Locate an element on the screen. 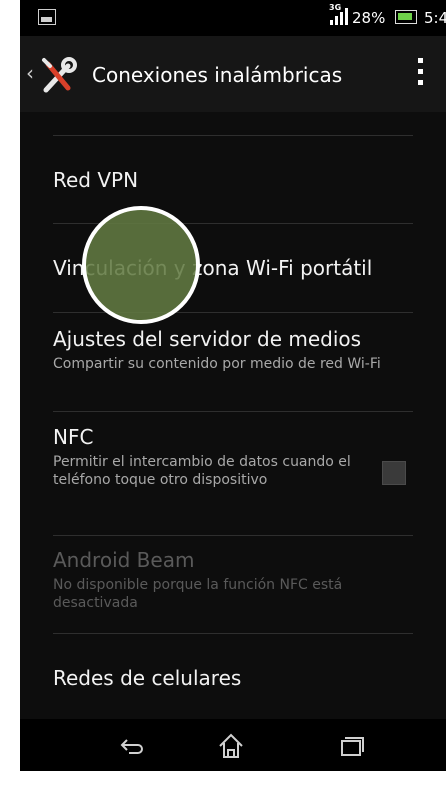 This screenshot has height=785, width=446. action-bar: ‹ Conexiones inalámbricas is located at coordinates (233, 74).